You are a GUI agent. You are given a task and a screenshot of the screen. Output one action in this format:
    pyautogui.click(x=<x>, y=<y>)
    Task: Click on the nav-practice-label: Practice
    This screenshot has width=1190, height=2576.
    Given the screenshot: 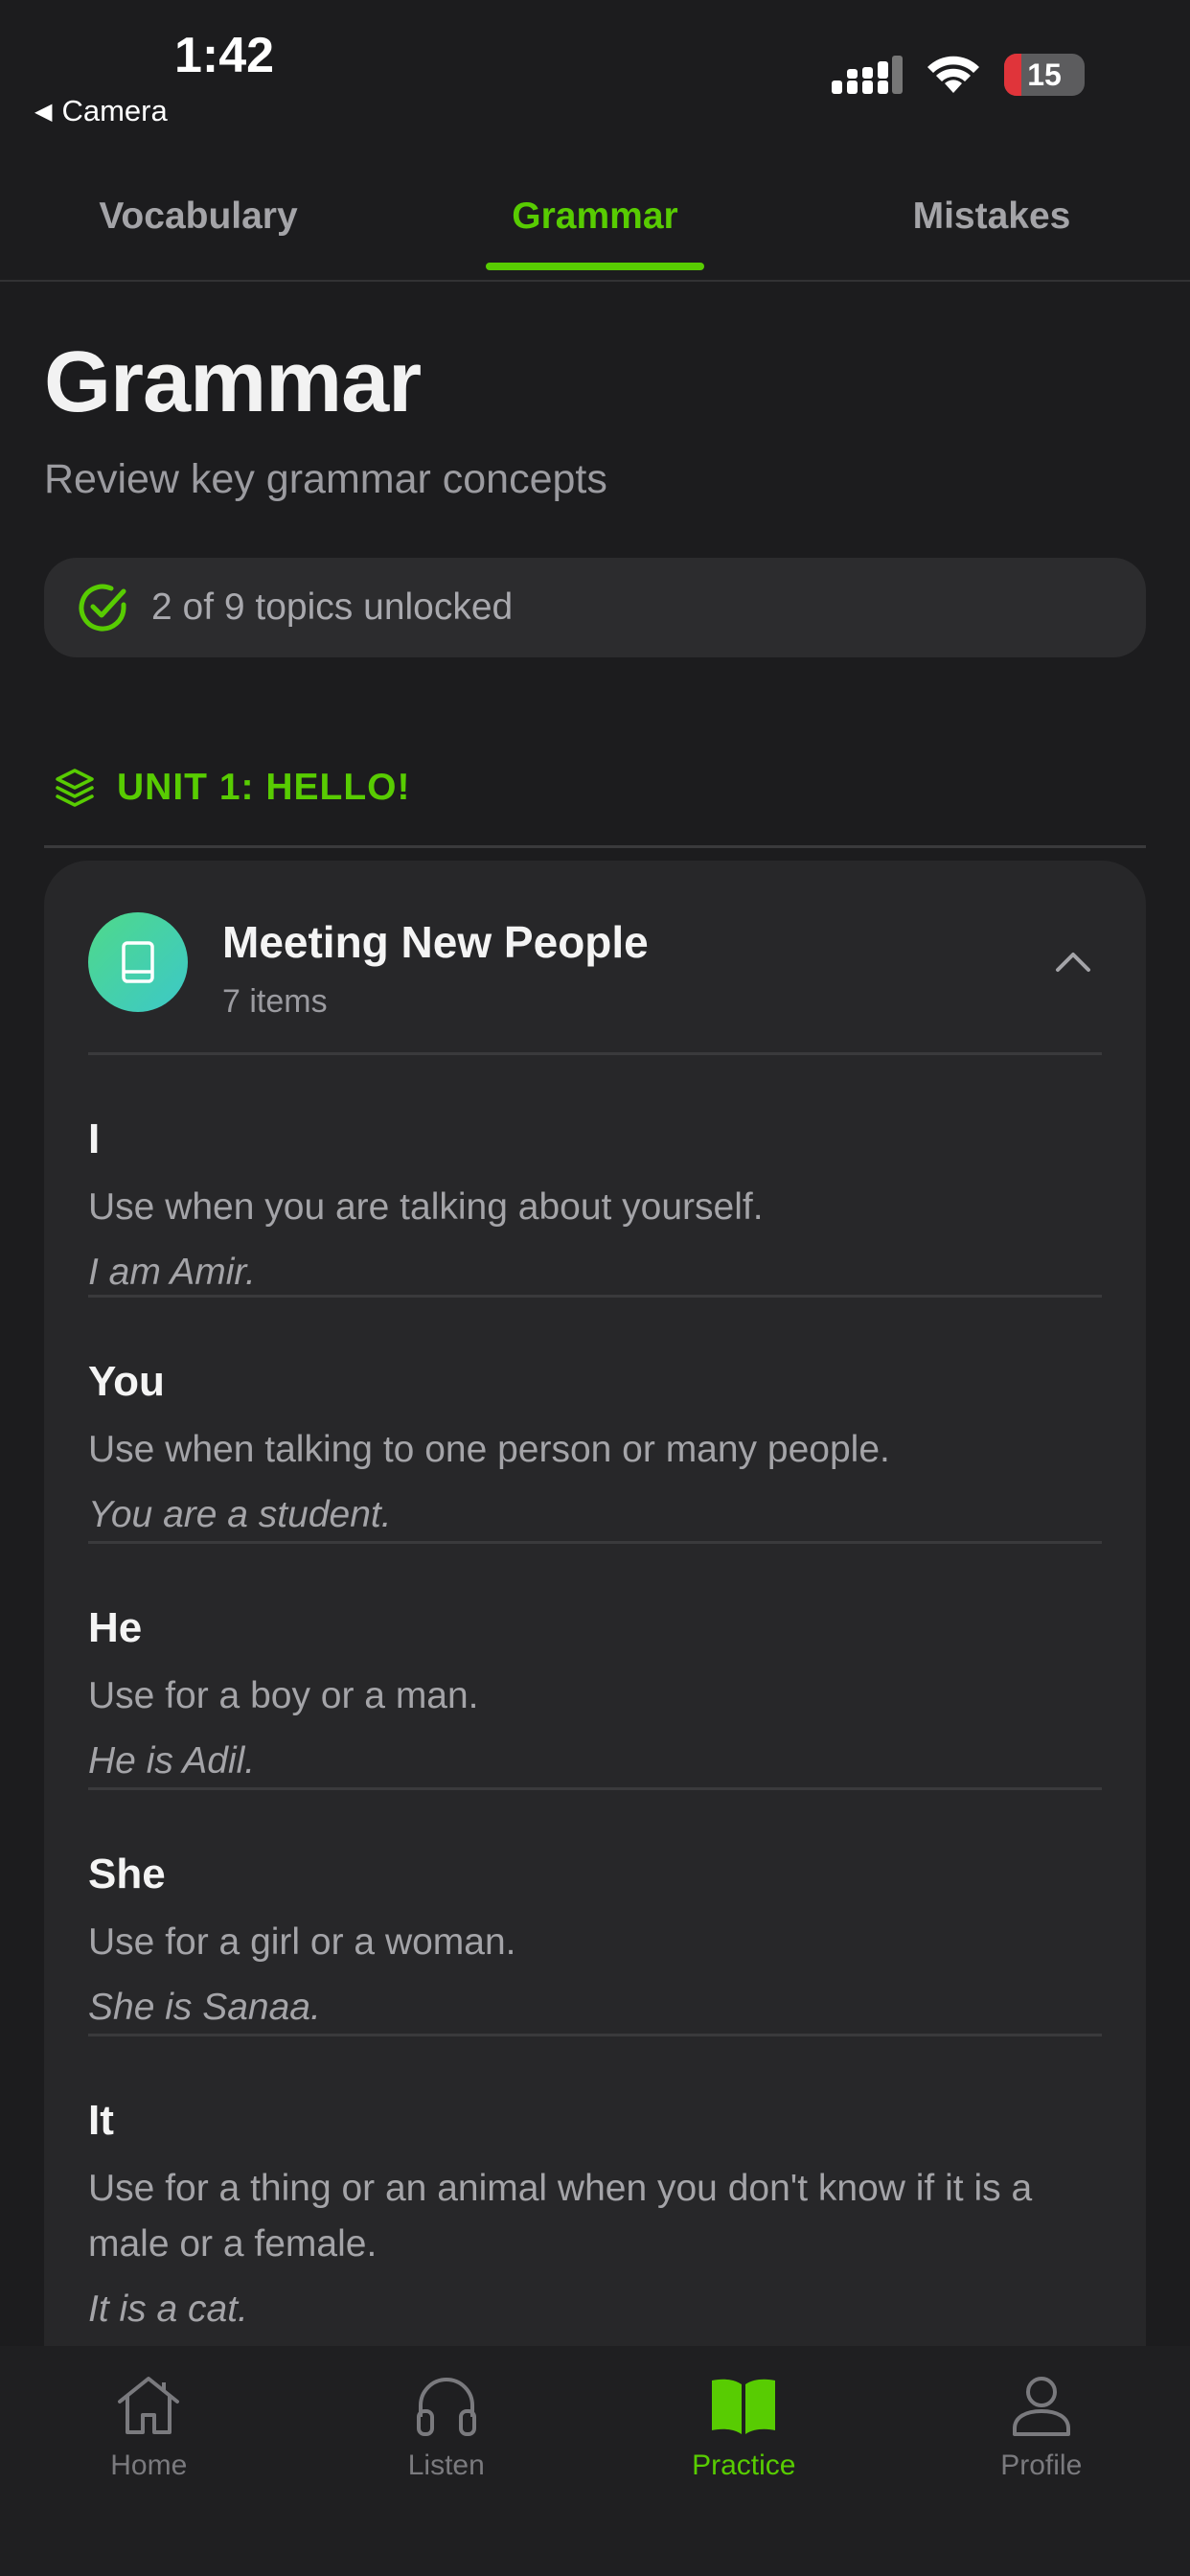 What is the action you would take?
    pyautogui.click(x=744, y=2465)
    